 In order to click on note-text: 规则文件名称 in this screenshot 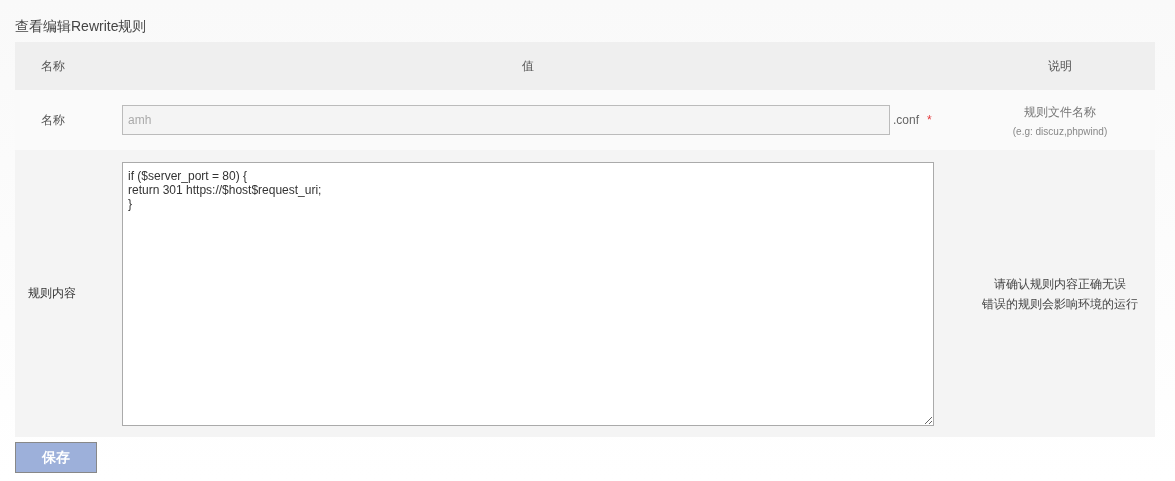, I will do `click(1060, 112)`.